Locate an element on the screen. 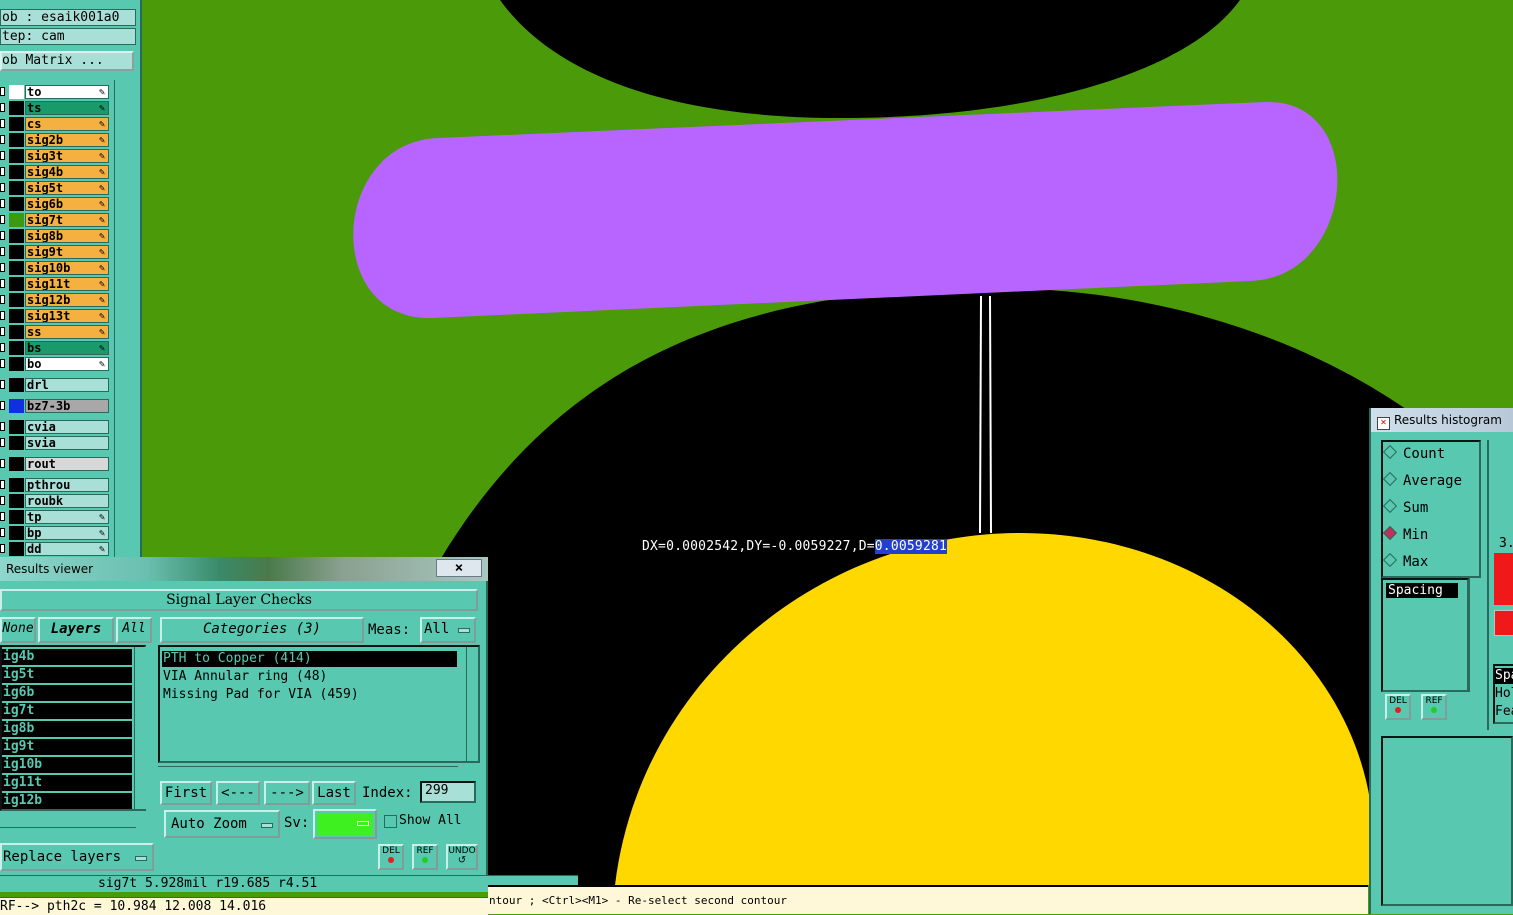 The height and width of the screenshot is (915, 1513). layer-list-item: ig12b is located at coordinates (67, 801).